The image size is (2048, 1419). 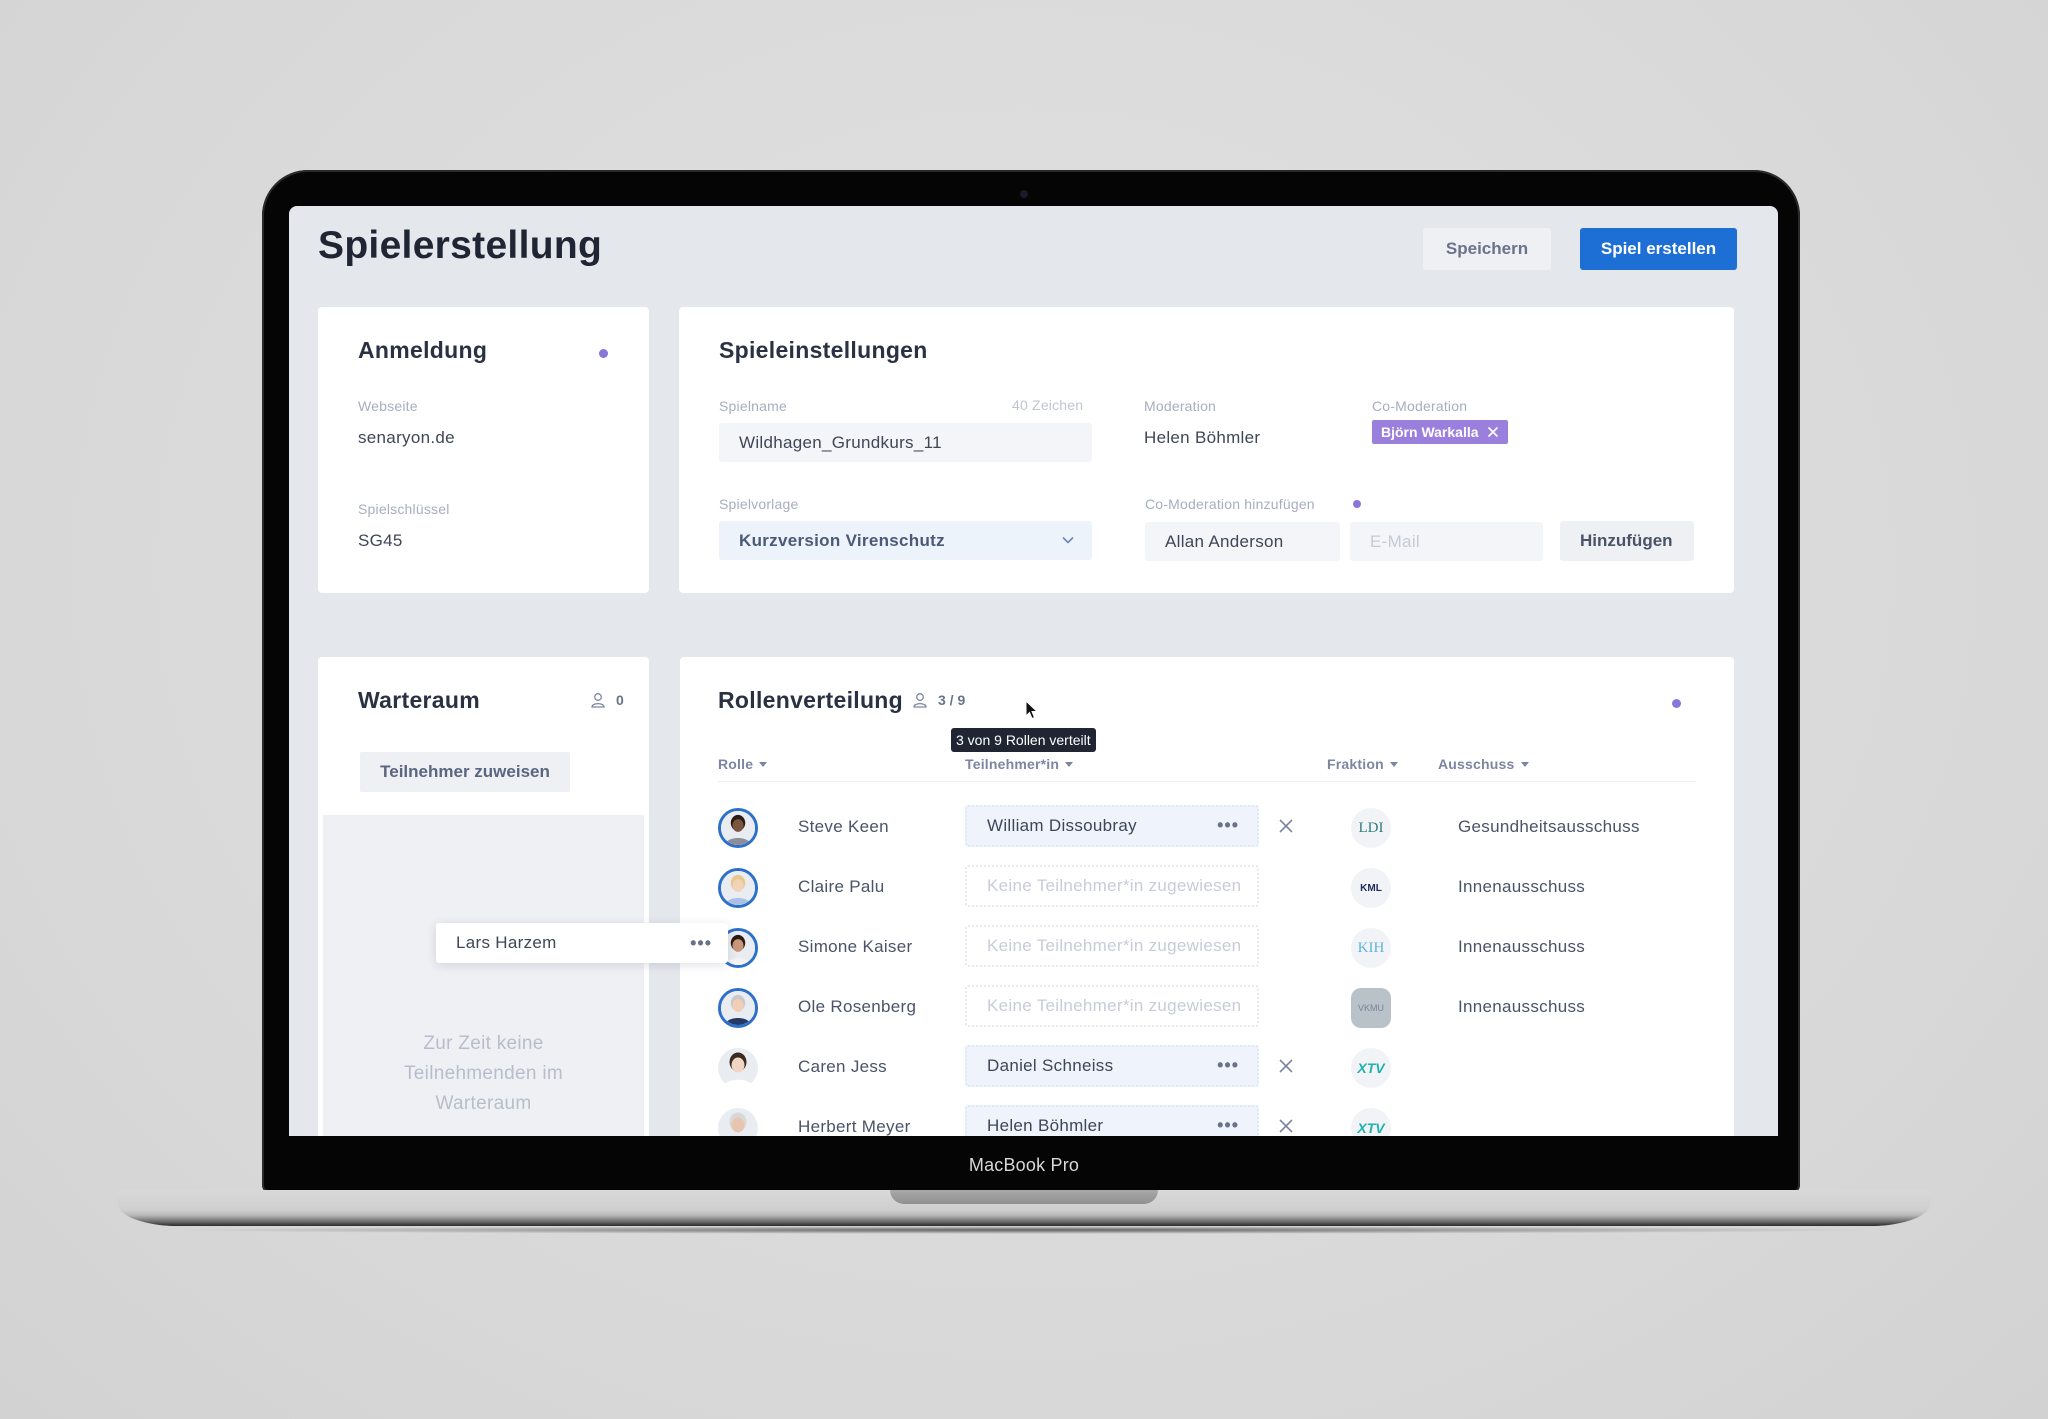 What do you see at coordinates (406, 437) in the screenshot?
I see `website-value: senaryon.de` at bounding box center [406, 437].